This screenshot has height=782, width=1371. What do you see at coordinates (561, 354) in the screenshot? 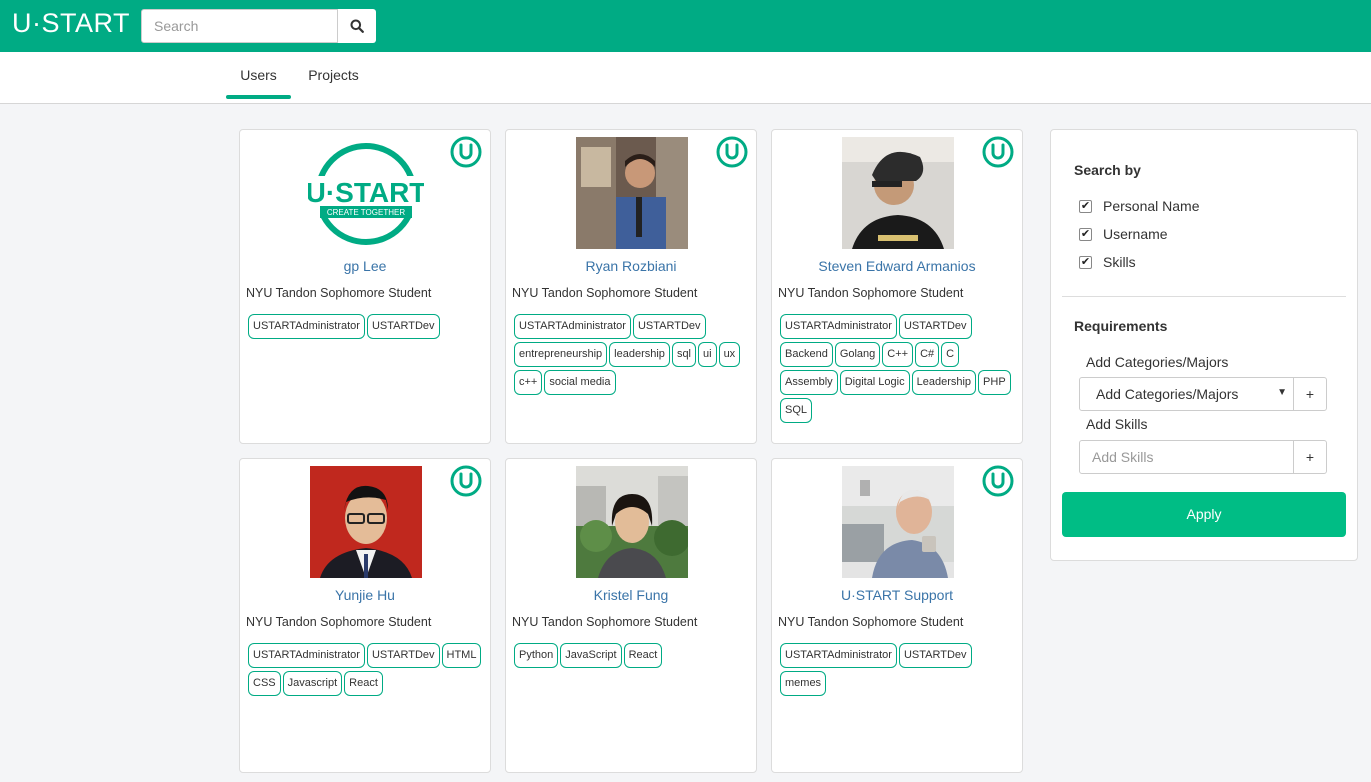
I see `skill-tag: entrepreneurship` at bounding box center [561, 354].